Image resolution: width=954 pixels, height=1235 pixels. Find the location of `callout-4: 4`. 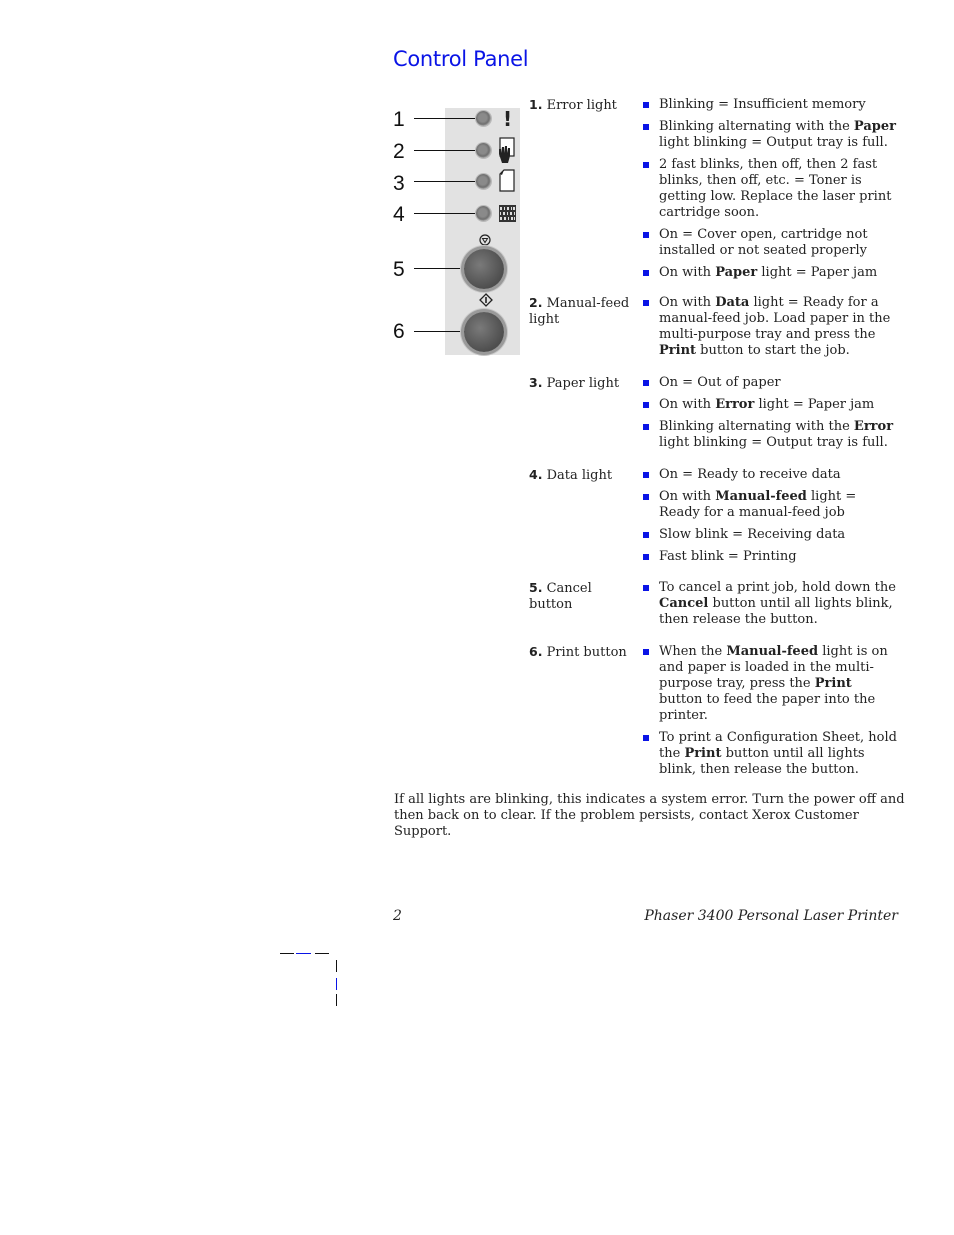

callout-4: 4 is located at coordinates (399, 214).